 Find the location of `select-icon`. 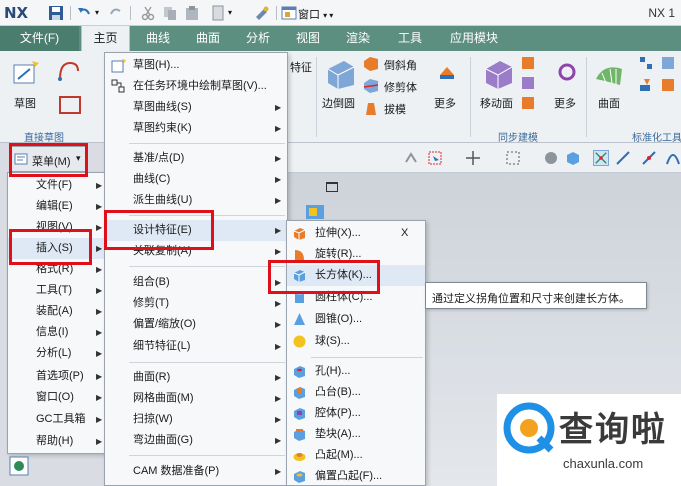

select-icon is located at coordinates (435, 158).